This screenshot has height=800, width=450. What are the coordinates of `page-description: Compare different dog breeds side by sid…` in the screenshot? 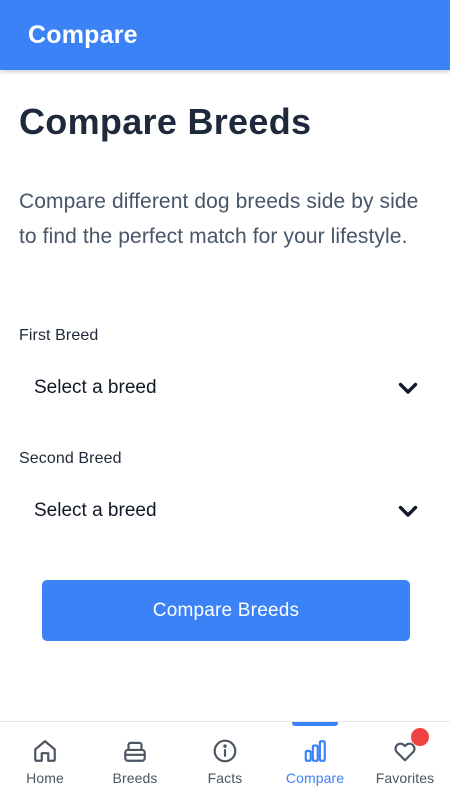 It's located at (219, 219).